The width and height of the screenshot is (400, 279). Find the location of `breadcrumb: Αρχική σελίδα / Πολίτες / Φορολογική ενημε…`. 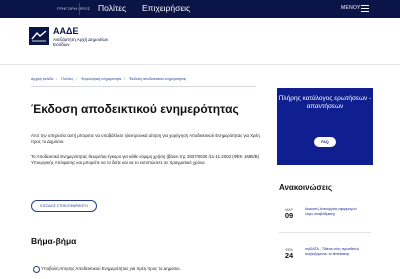

breadcrumb: Αρχική σελίδα / Πολίτες / Φορολογική ενημε… is located at coordinates (109, 79).